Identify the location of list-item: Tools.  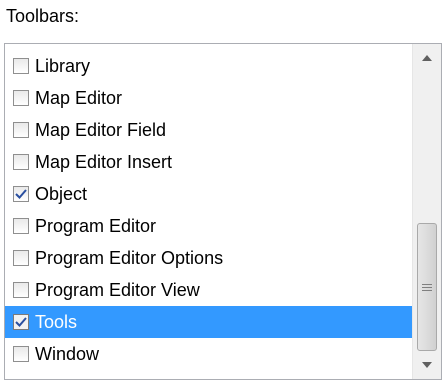
(208, 322).